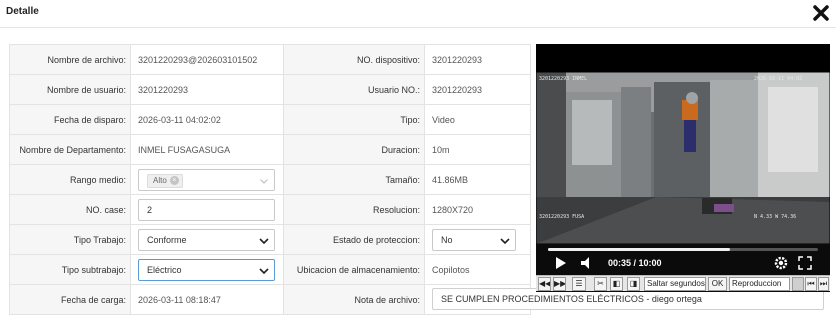 The height and width of the screenshot is (327, 836). Describe the element at coordinates (675, 284) in the screenshot. I see `skip-seconds-input: Saltar segundos` at that location.